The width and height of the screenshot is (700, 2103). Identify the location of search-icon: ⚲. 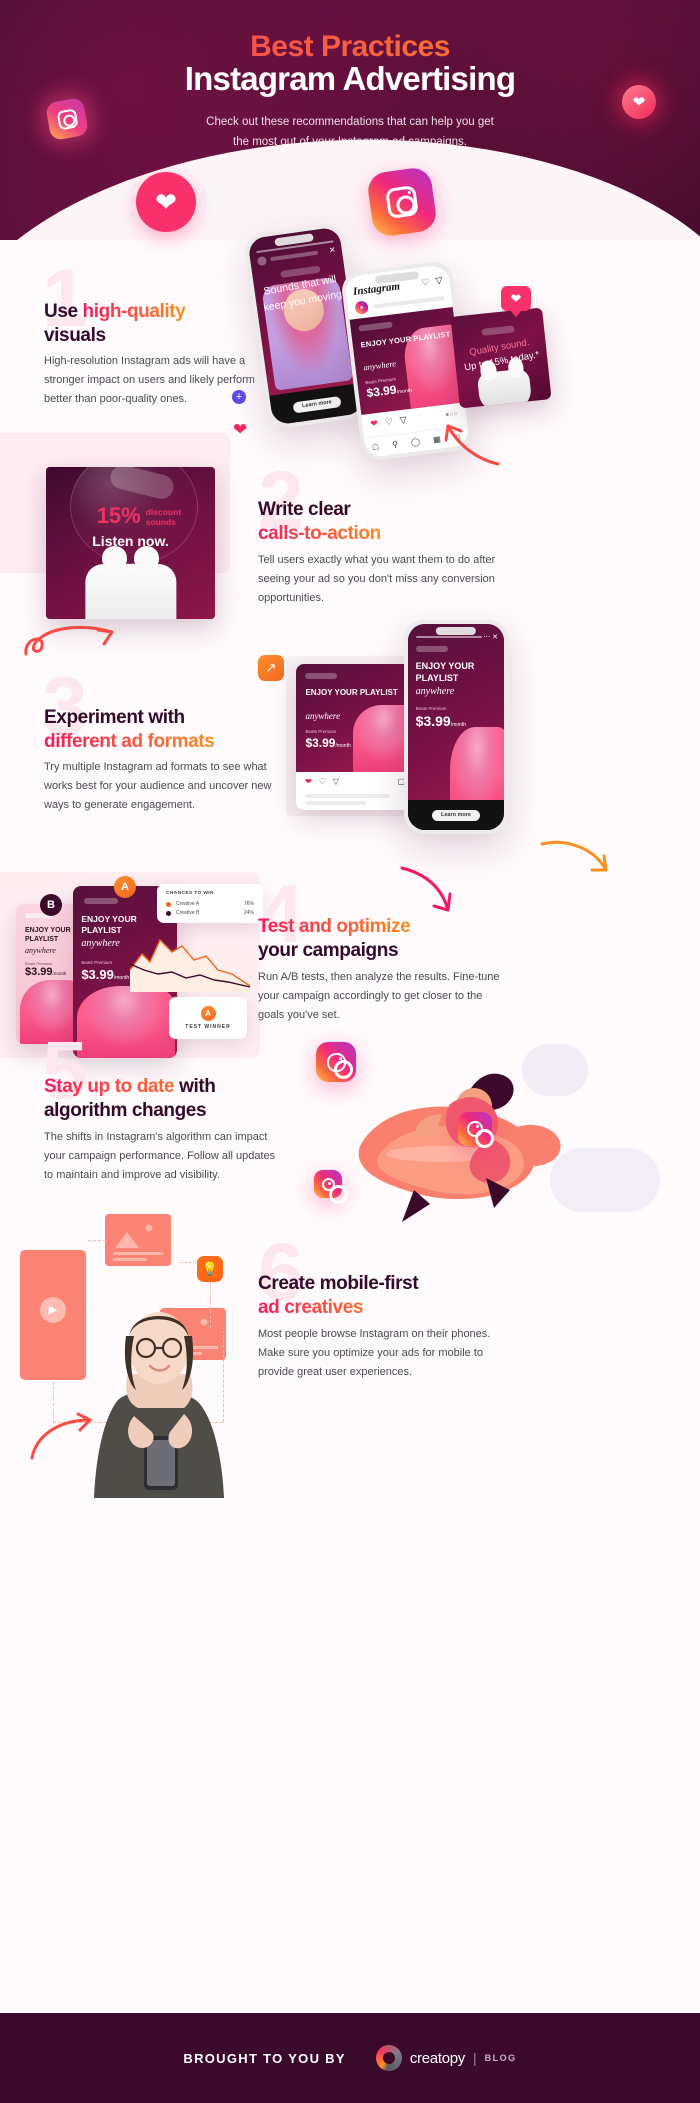
(395, 445).